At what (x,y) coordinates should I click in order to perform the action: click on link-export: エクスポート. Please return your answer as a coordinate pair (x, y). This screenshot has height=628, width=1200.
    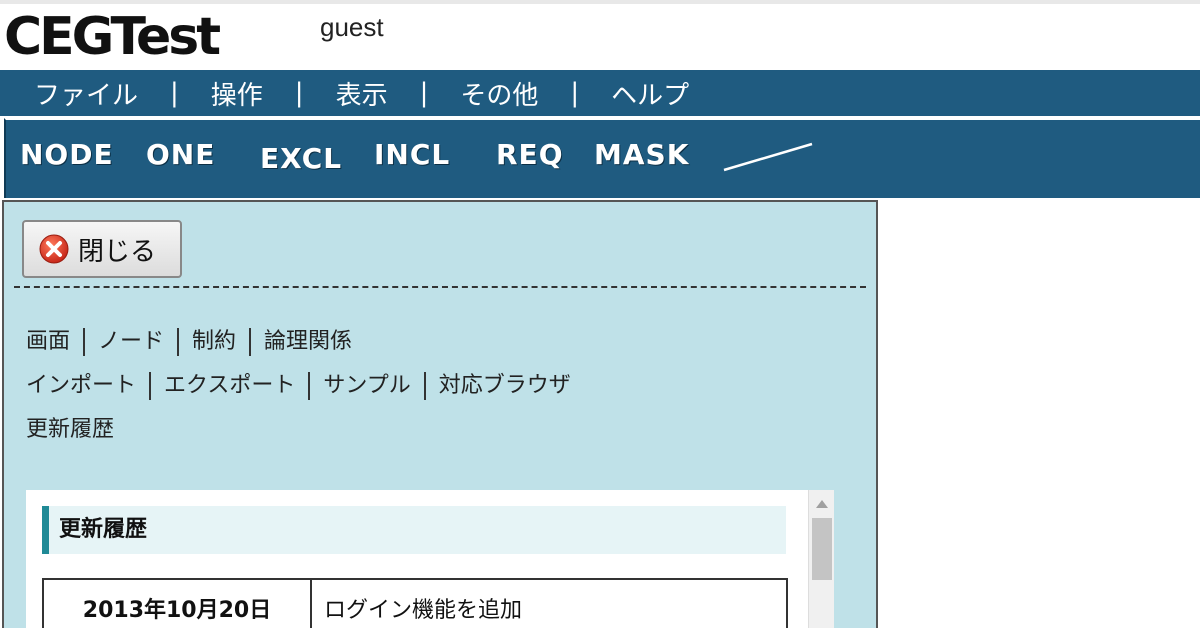
    Looking at the image, I should click on (229, 385).